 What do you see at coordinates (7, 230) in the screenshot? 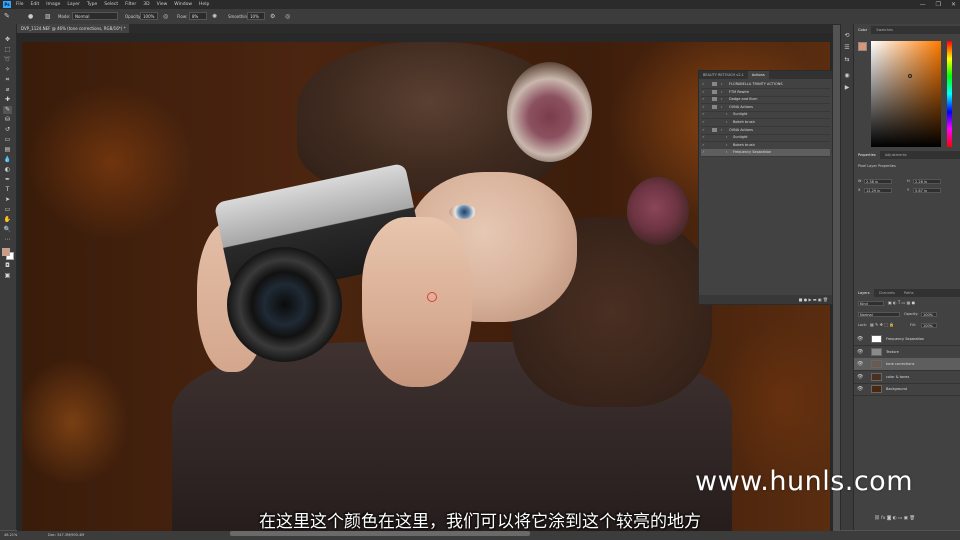
I see `zoom-tool-icon: 🔍` at bounding box center [7, 230].